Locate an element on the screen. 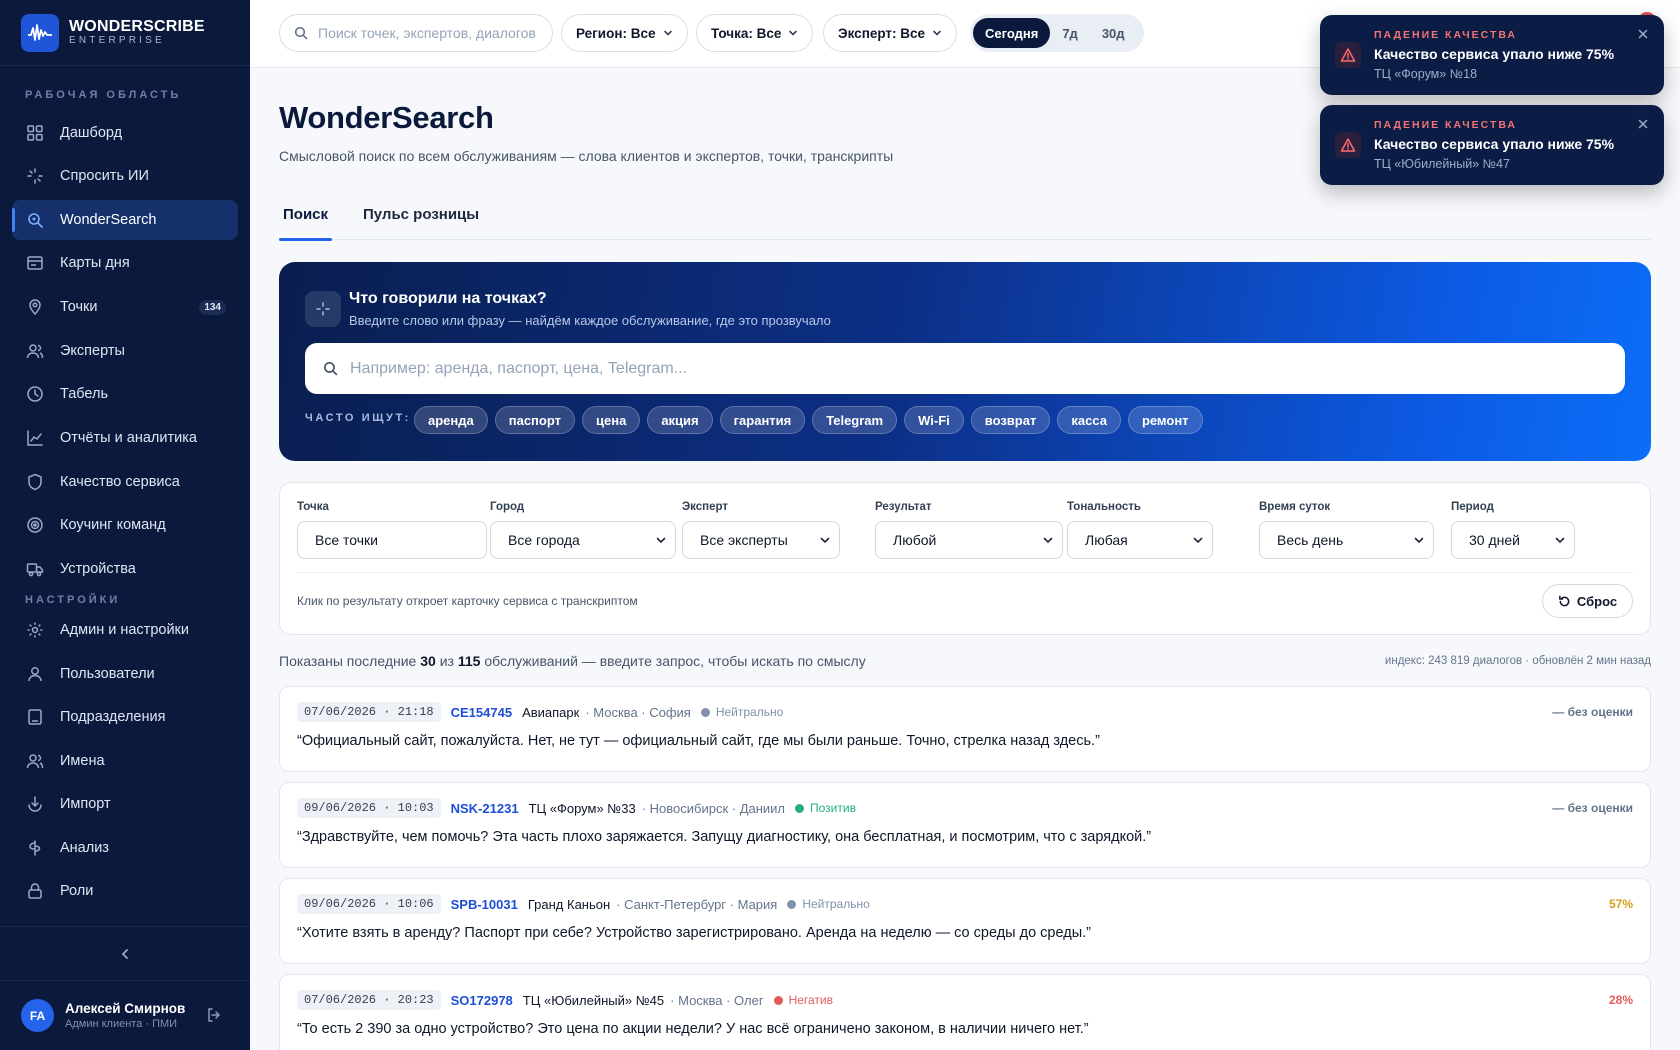 This screenshot has height=1050, width=1680. period-30d: 30д is located at coordinates (1113, 33).